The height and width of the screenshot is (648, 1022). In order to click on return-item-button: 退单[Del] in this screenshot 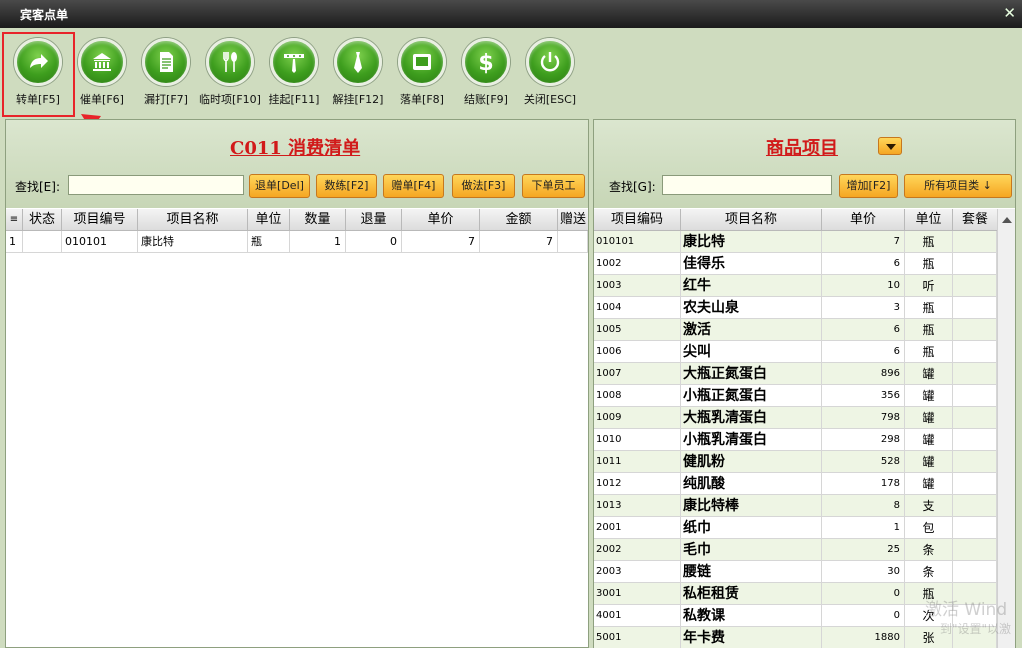, I will do `click(279, 186)`.